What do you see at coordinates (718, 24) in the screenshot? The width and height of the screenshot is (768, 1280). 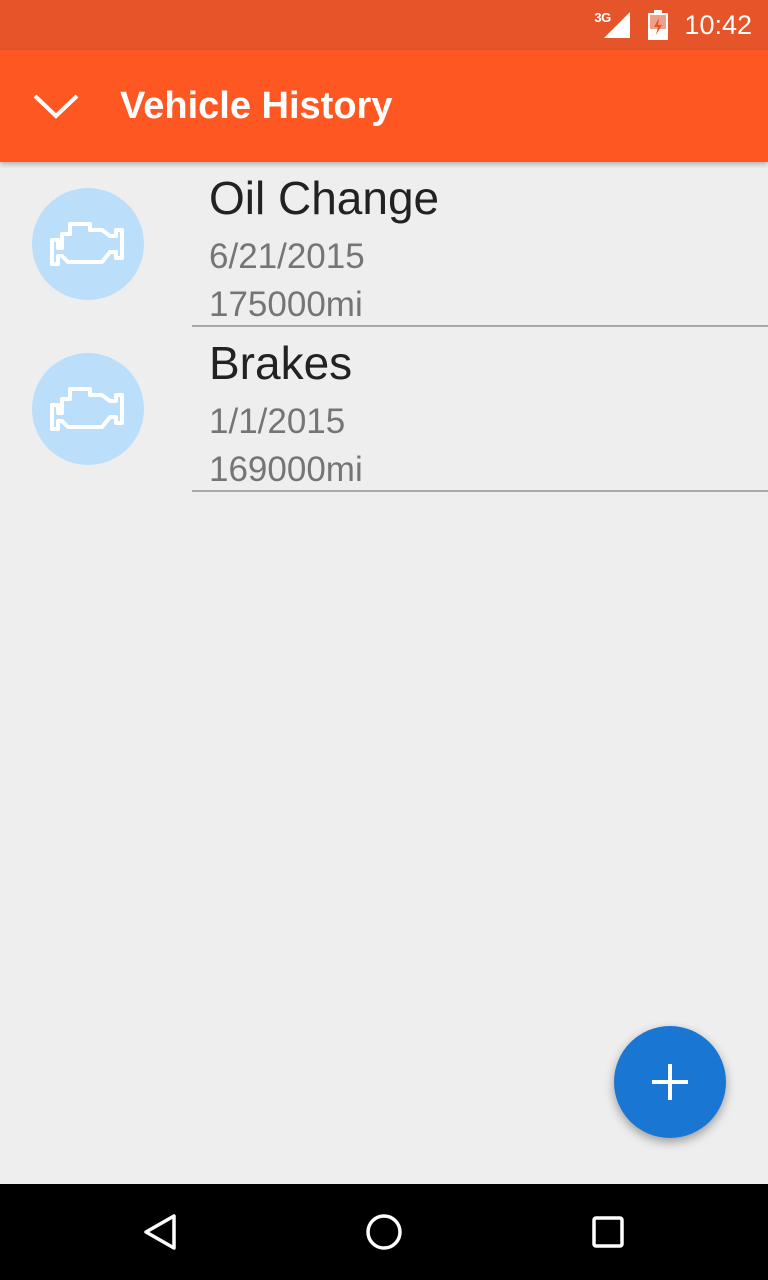 I see `clock: 10:42` at bounding box center [718, 24].